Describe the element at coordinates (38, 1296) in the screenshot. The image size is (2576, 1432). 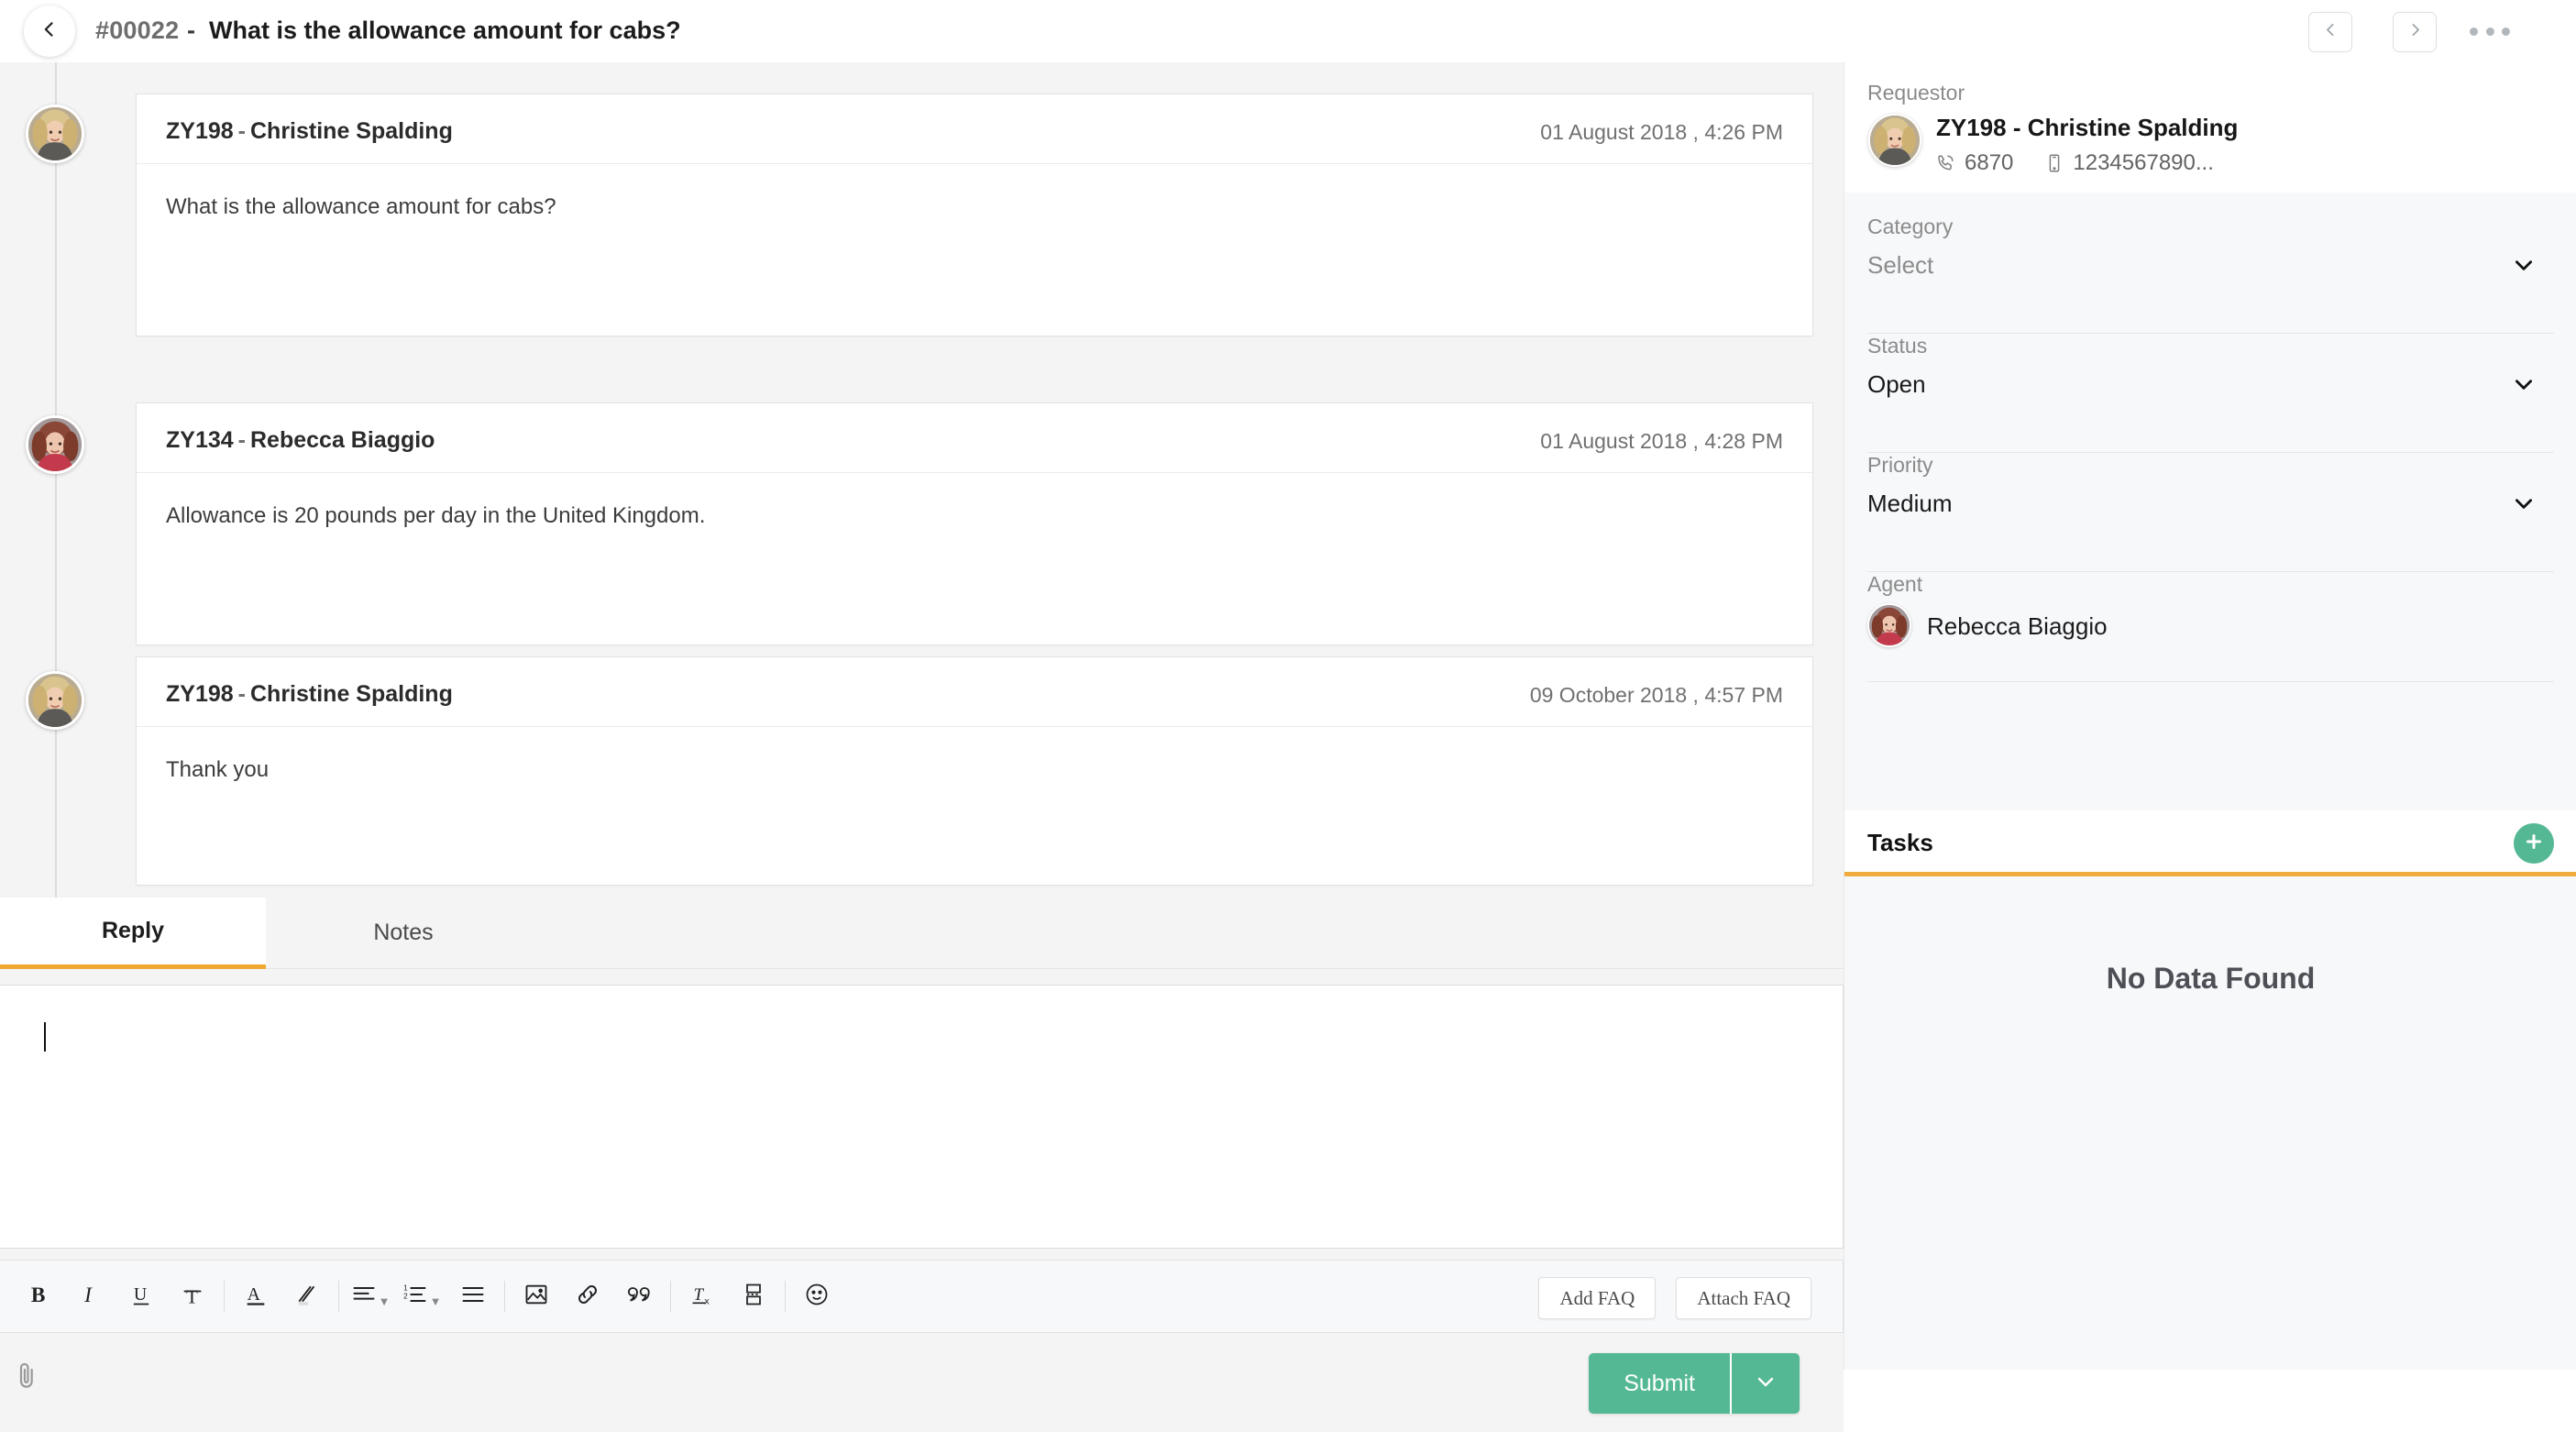
I see `bold-button: B` at that location.